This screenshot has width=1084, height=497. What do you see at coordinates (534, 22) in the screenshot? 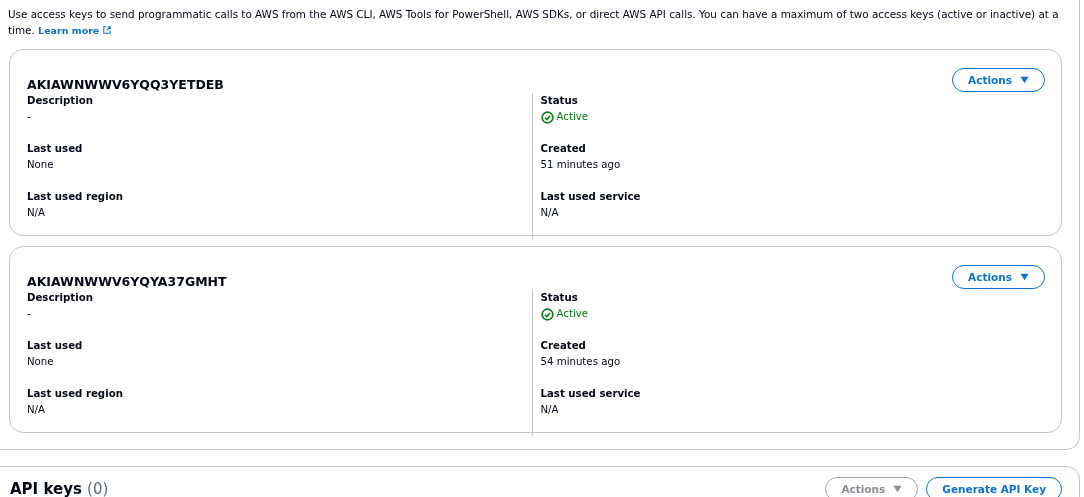
I see `intro-text: Use access keys to send programmatic calls to AWS from the AWS CLI, AWS Tools for PowerShell, AWS SDKs, or direct AWS API calls. You can have a maximum of two access keys (active or inactive) at a time. Learn more` at bounding box center [534, 22].